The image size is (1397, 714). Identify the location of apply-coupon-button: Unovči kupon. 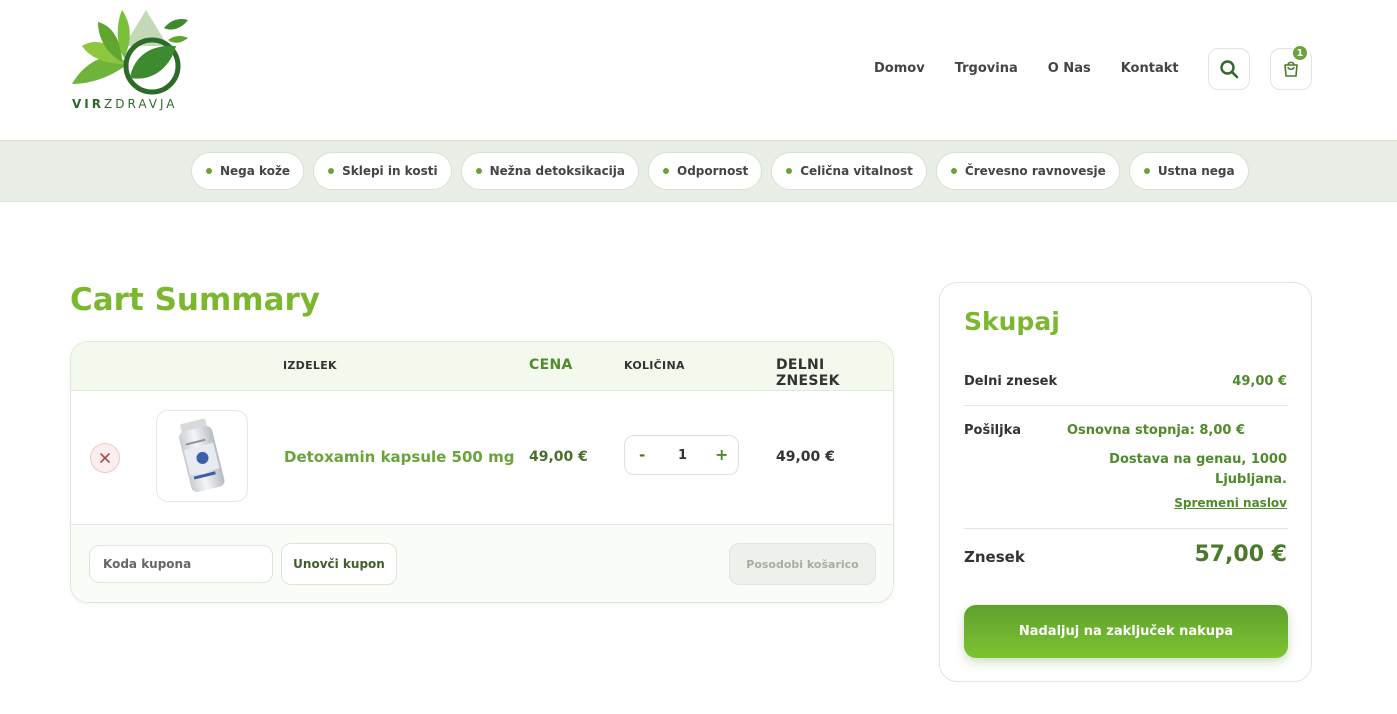
(339, 564).